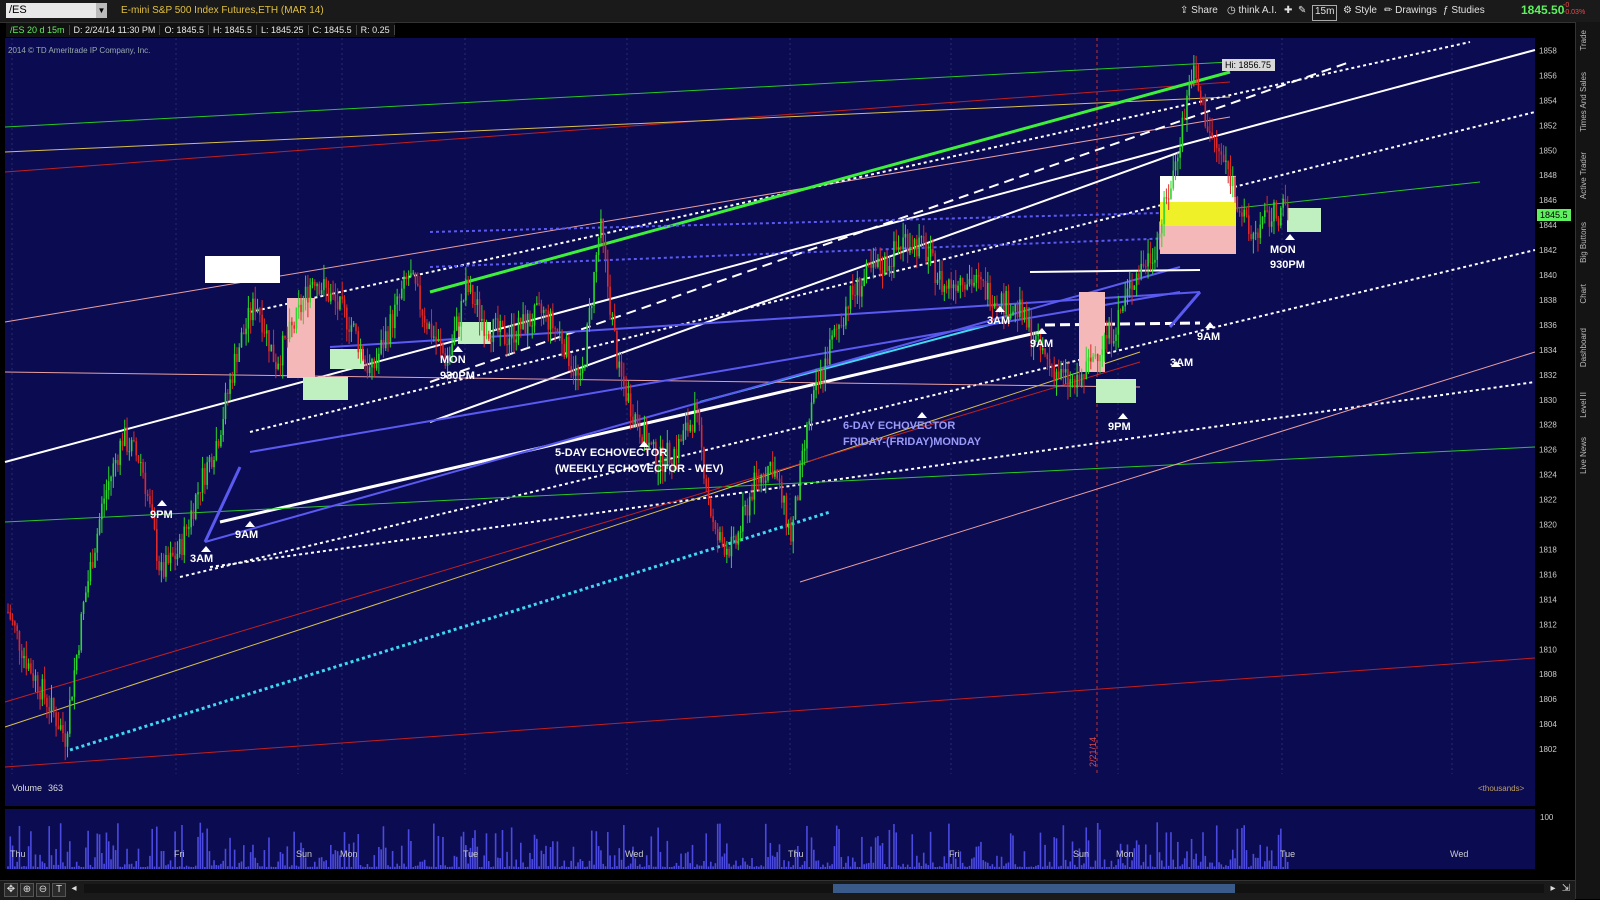 The image size is (1600, 900). What do you see at coordinates (53, 10) in the screenshot?
I see `symbol-input: /ES` at bounding box center [53, 10].